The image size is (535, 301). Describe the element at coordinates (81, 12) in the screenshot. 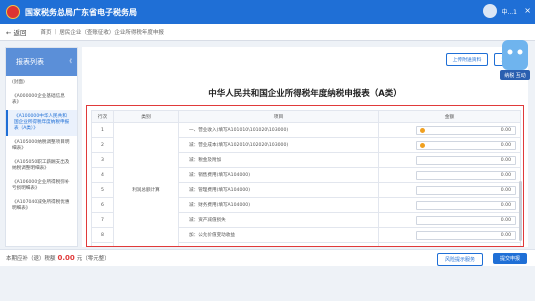

I see `app-title: 国家税务总局广东省电子税务局` at that location.